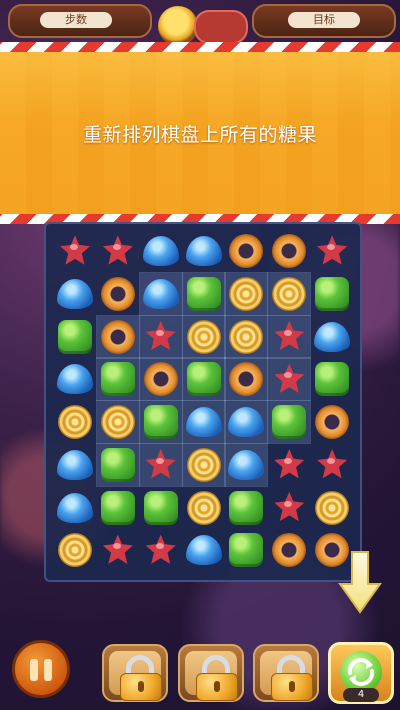 The width and height of the screenshot is (400, 710). What do you see at coordinates (200, 47) in the screenshot?
I see `banner-stripe-top` at bounding box center [200, 47].